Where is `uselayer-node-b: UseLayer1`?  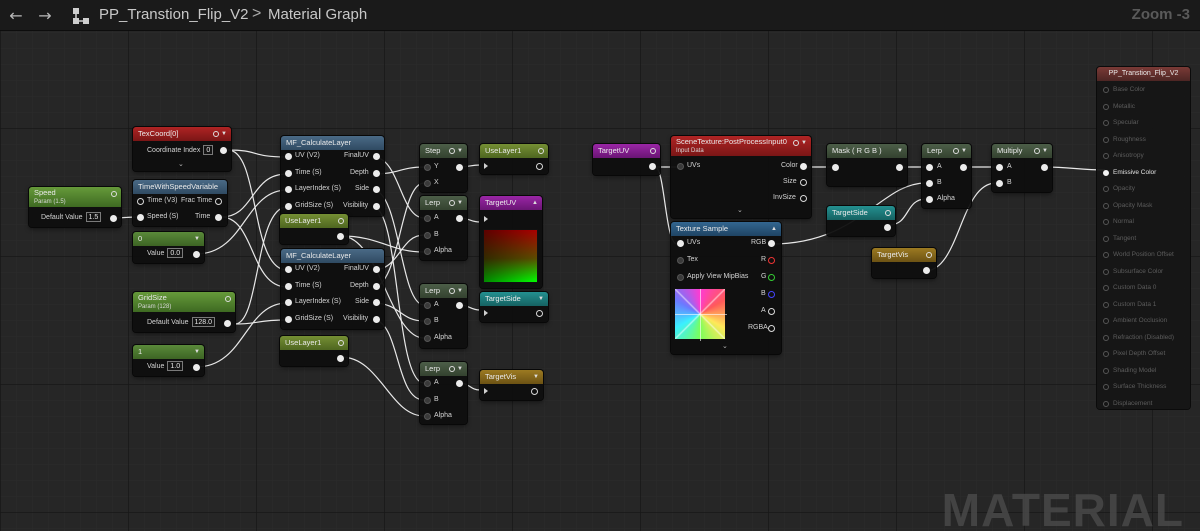
uselayer-node-b: UseLayer1 is located at coordinates (314, 351).